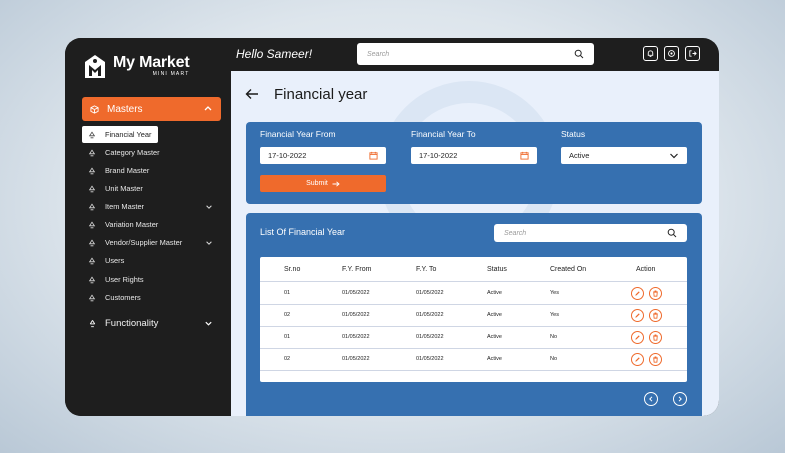 The image size is (785, 453). I want to click on column-header: F.Y. To, so click(426, 269).